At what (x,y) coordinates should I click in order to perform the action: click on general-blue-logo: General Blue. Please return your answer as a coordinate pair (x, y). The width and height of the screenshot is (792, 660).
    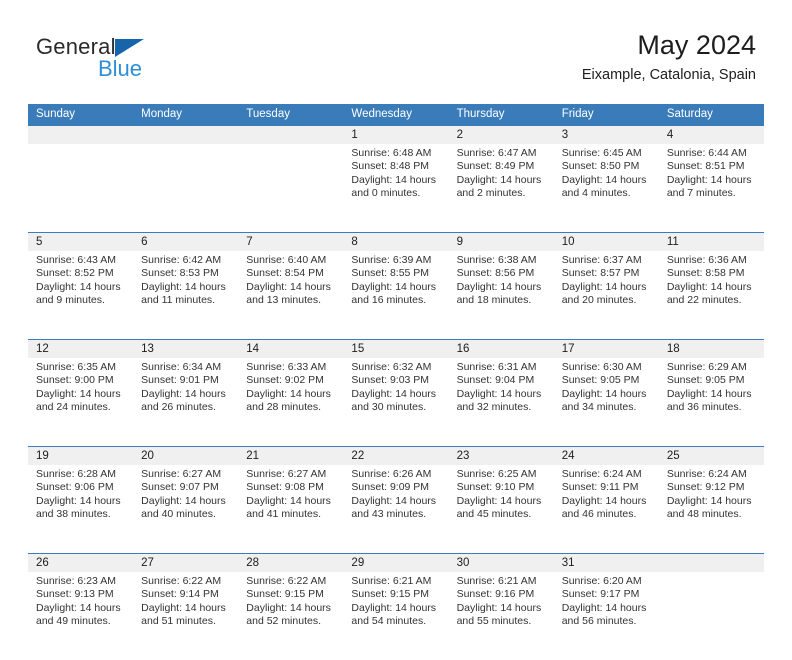
    Looking at the image, I should click on (136, 62).